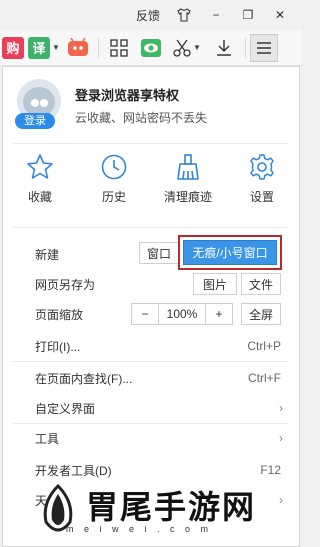  What do you see at coordinates (40, 184) in the screenshot?
I see `favorites-button: 收藏` at bounding box center [40, 184].